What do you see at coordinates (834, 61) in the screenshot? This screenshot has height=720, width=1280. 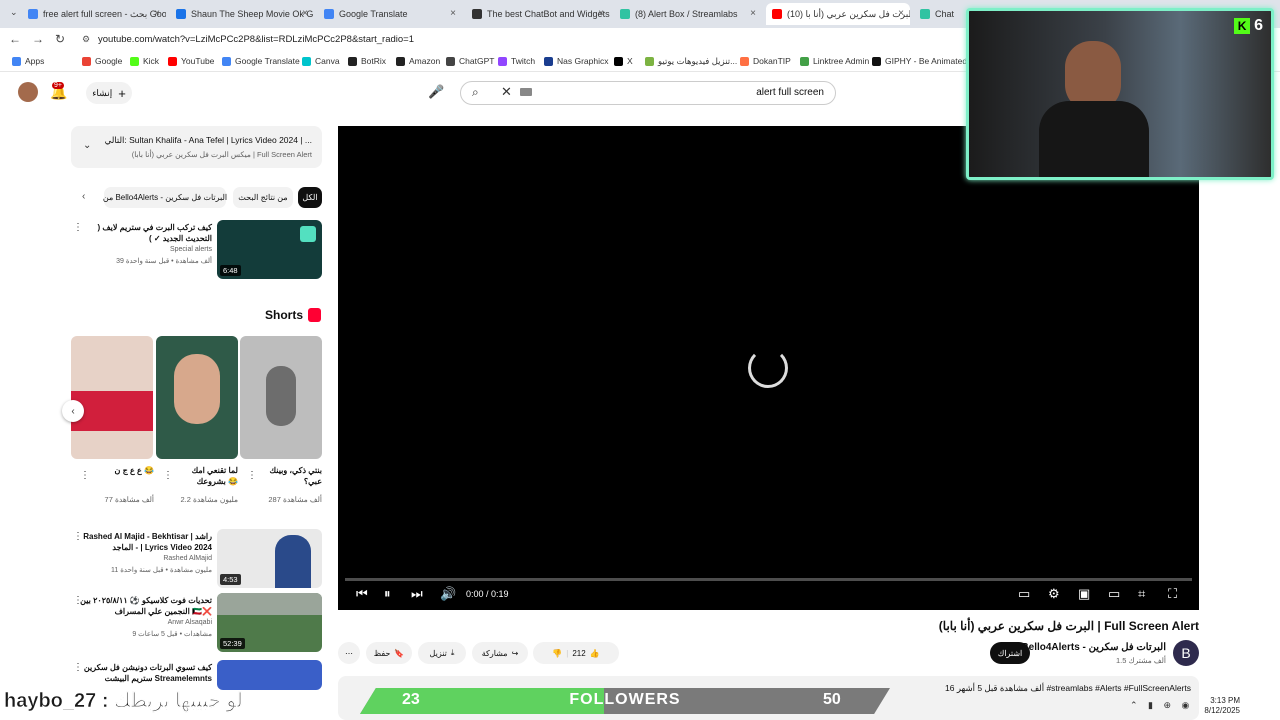 I see `bookmark-item: Linktree Admin` at bounding box center [834, 61].